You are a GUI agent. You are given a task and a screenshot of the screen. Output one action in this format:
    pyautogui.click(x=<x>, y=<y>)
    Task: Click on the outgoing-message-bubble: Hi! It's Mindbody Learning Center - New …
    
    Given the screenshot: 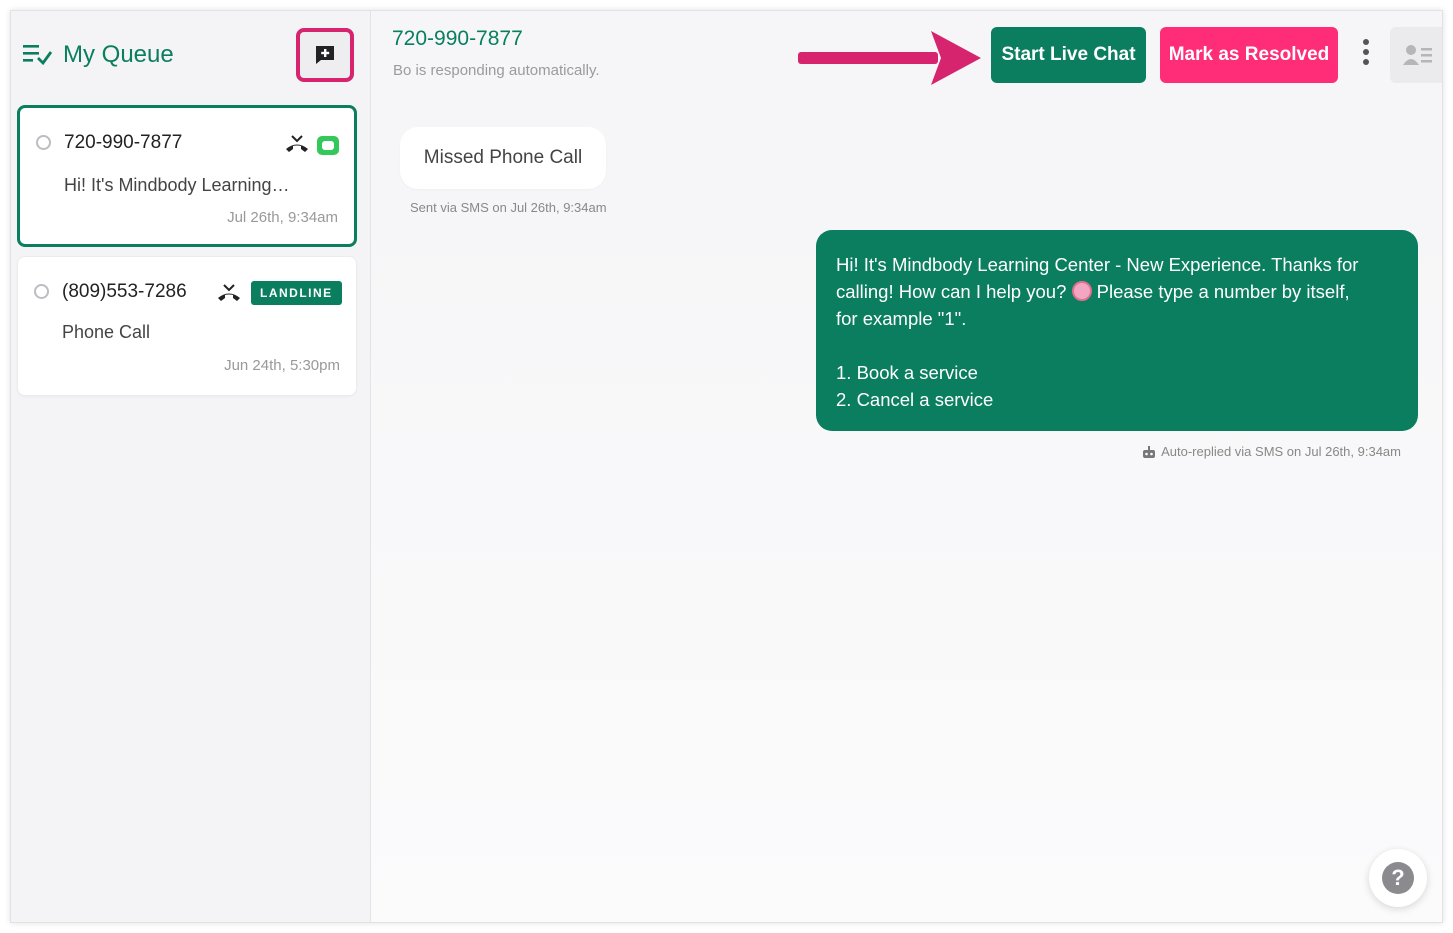 What is the action you would take?
    pyautogui.click(x=1117, y=330)
    